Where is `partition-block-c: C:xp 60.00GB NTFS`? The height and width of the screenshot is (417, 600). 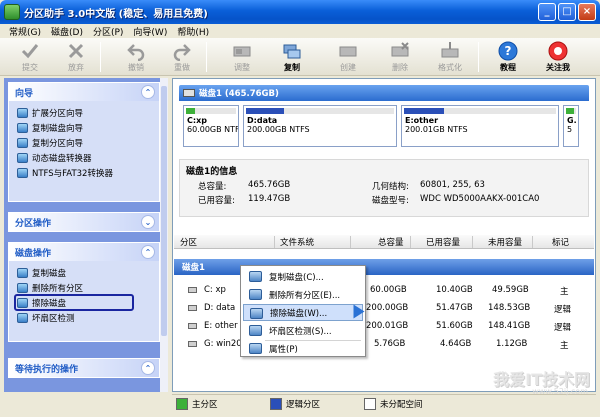
partition-block-c: C:xp 60.00GB NTFS is located at coordinates (211, 126).